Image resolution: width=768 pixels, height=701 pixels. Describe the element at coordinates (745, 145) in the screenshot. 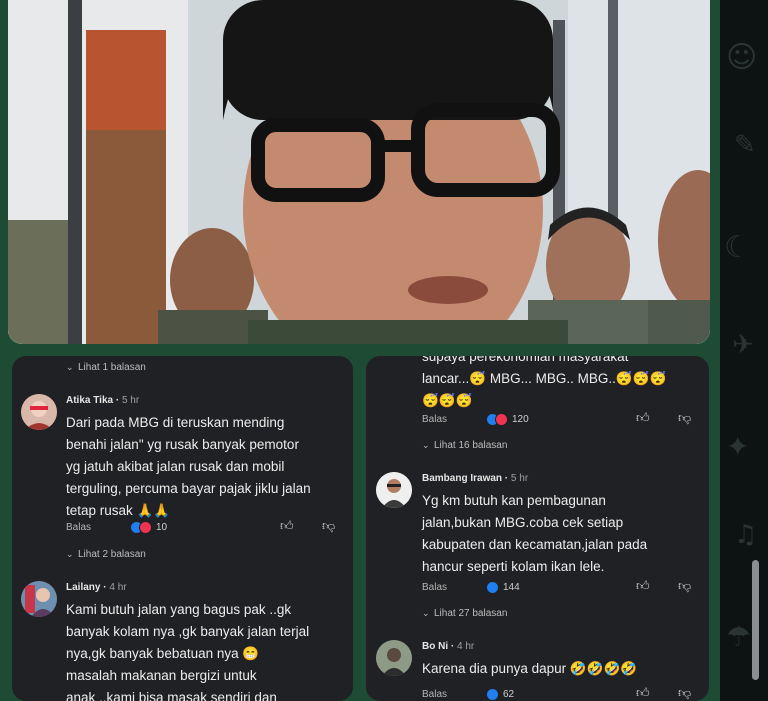

I see `doodle-icon: ✎` at that location.